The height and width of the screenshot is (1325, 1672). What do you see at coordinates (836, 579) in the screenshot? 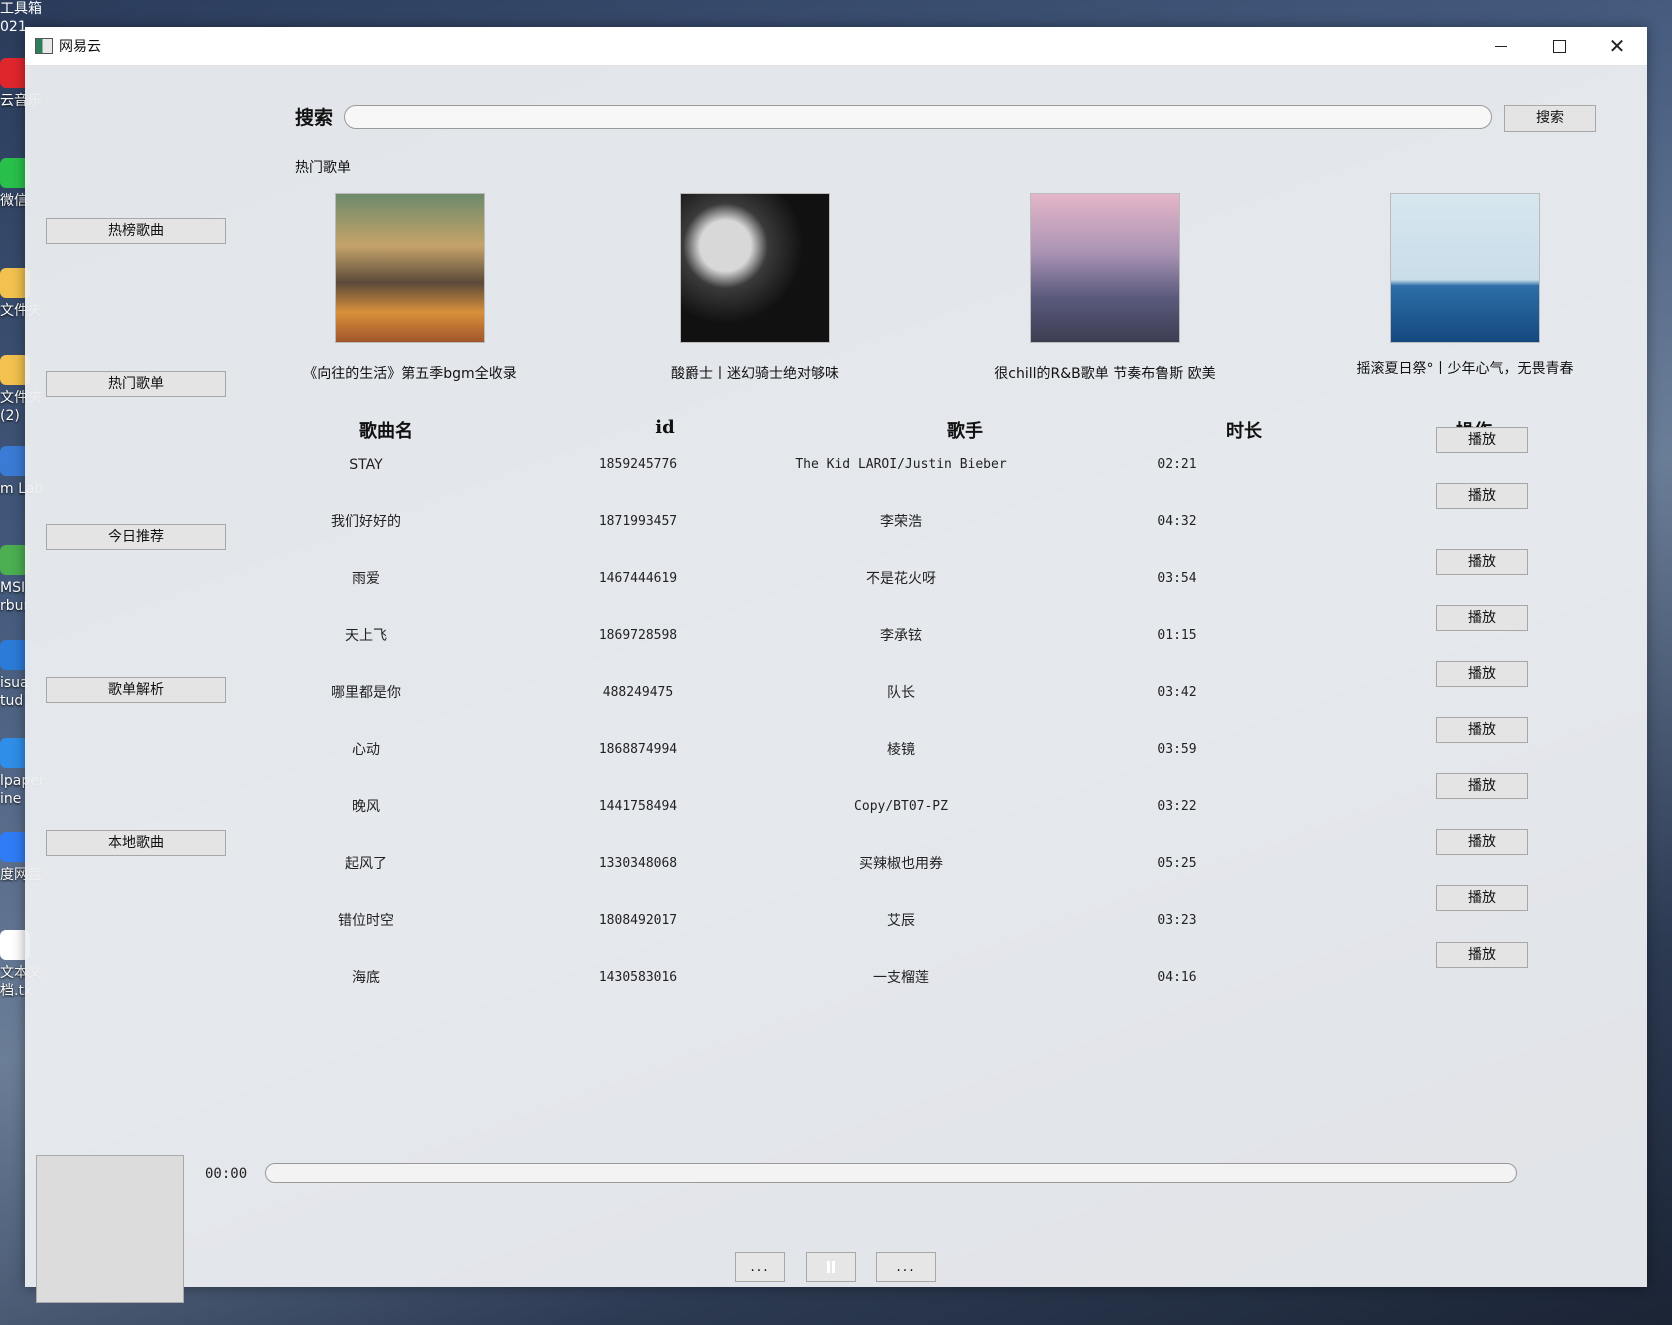
I see `table-row: 雨爱 1467444619 不是花火呀 03:54` at bounding box center [836, 579].